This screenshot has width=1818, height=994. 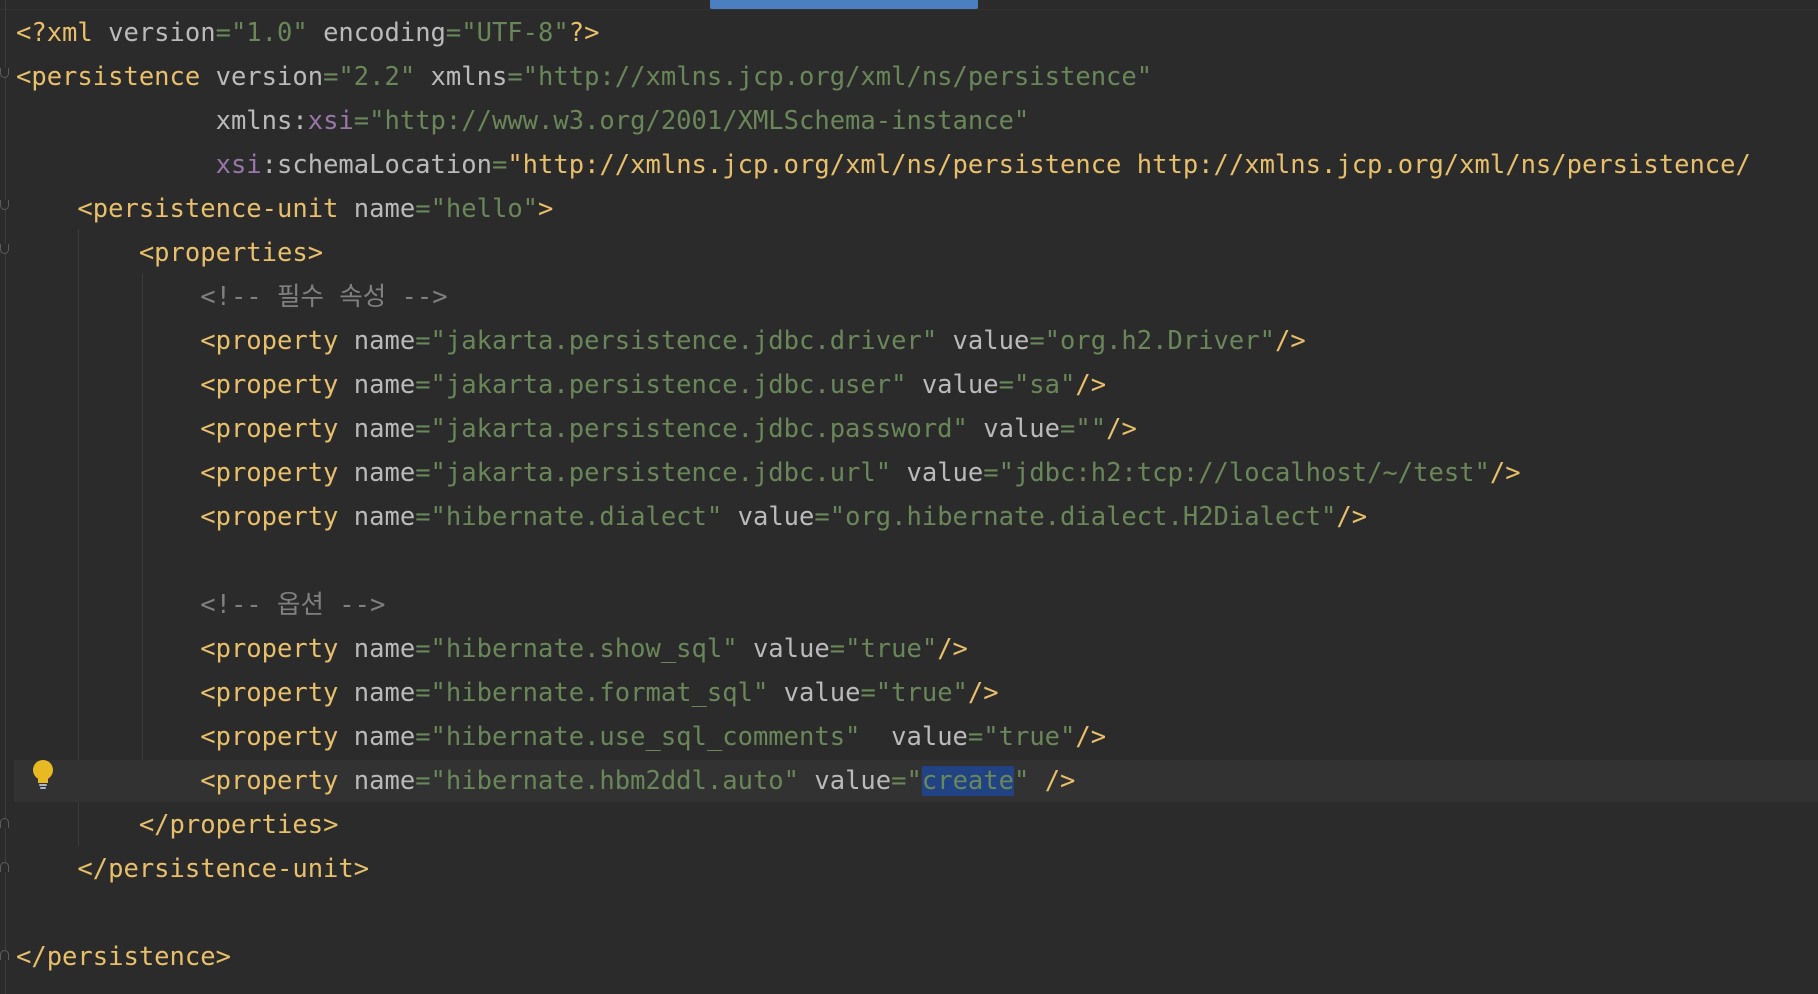 I want to click on editor-gutter, so click(x=7, y=497).